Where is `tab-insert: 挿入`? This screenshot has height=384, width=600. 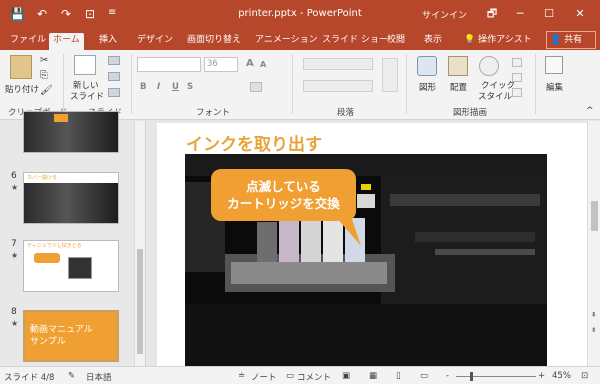
tab-insert: 挿入 is located at coordinates (108, 41).